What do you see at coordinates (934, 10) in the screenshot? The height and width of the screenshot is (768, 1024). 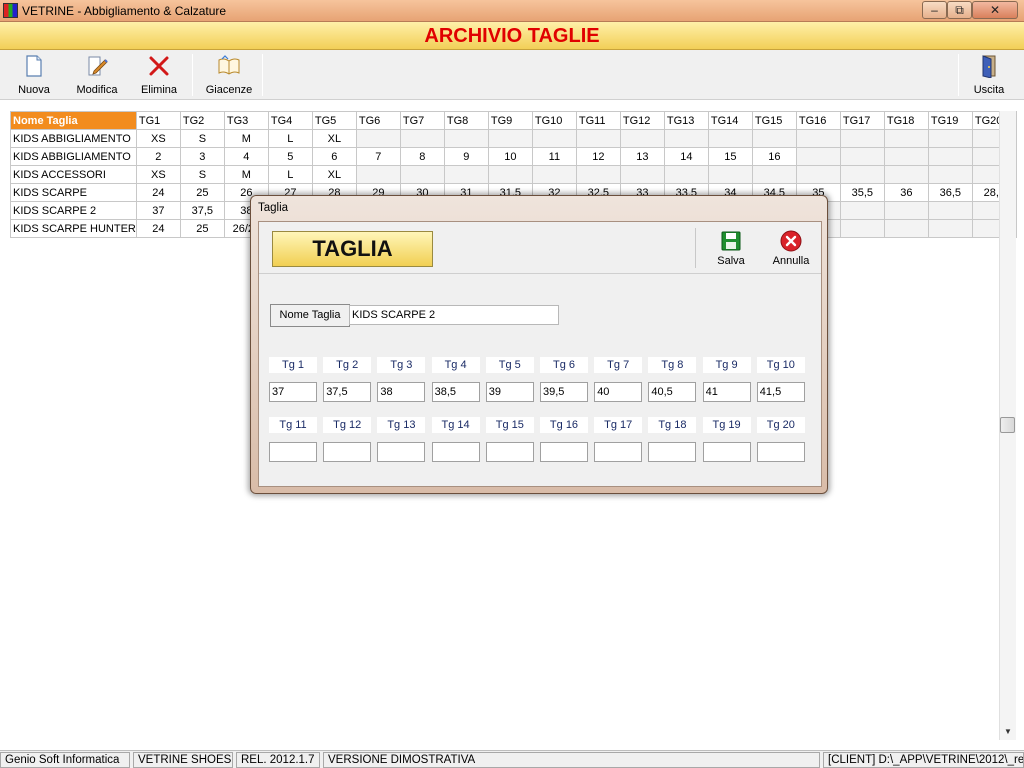 I see `minimize-button: –` at bounding box center [934, 10].